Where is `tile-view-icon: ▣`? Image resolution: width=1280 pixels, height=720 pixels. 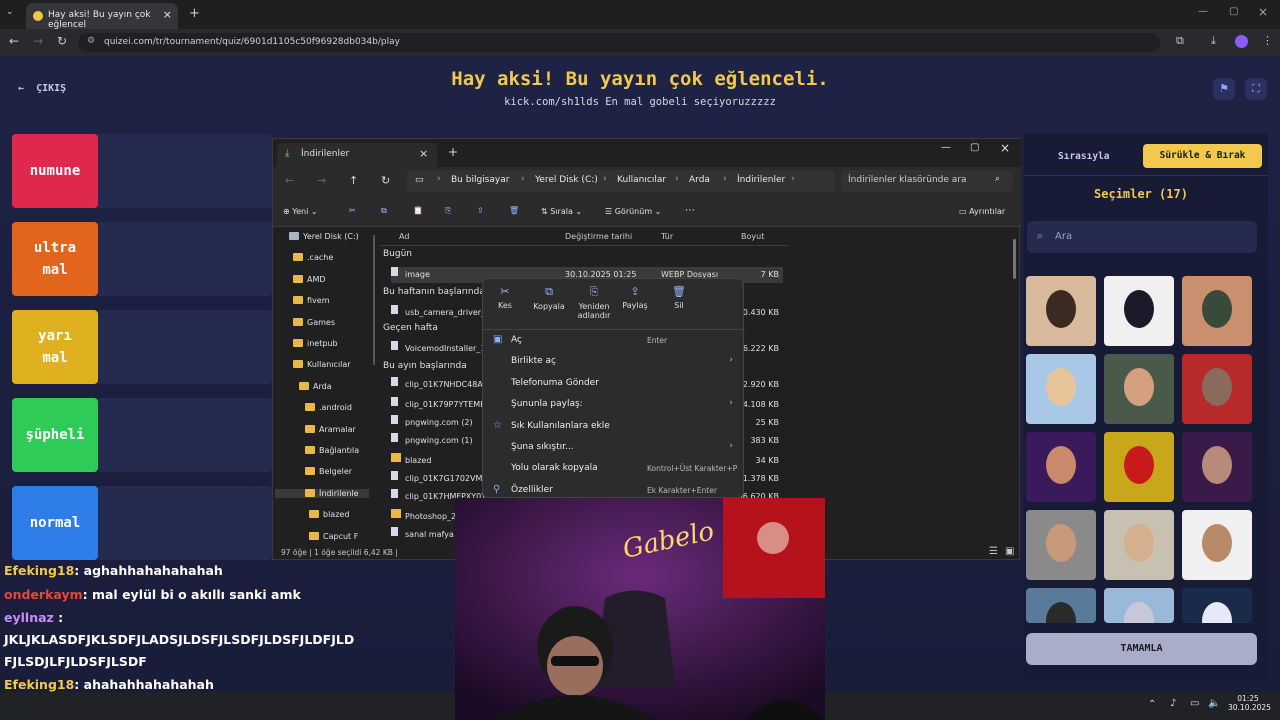 tile-view-icon: ▣ is located at coordinates (1009, 551).